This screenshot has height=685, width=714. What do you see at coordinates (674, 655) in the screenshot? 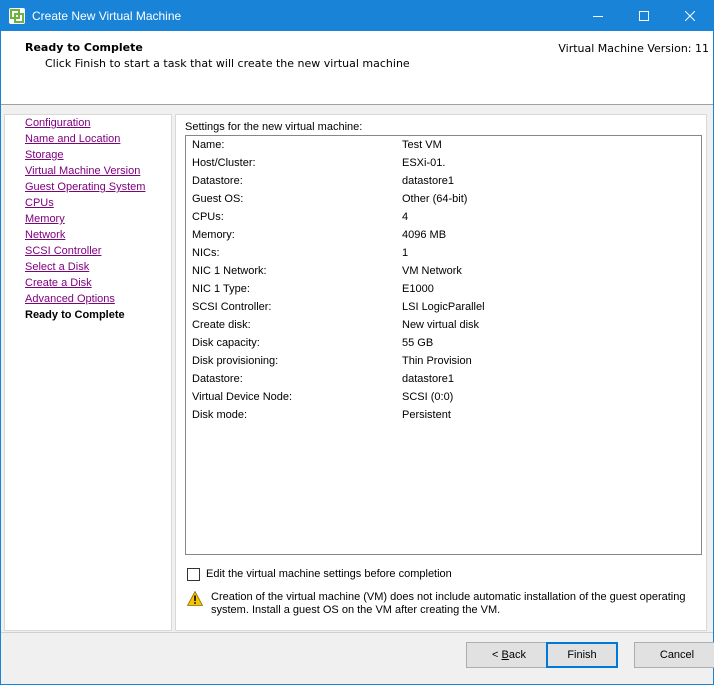
I see `cancel-button: Cancel` at bounding box center [674, 655].